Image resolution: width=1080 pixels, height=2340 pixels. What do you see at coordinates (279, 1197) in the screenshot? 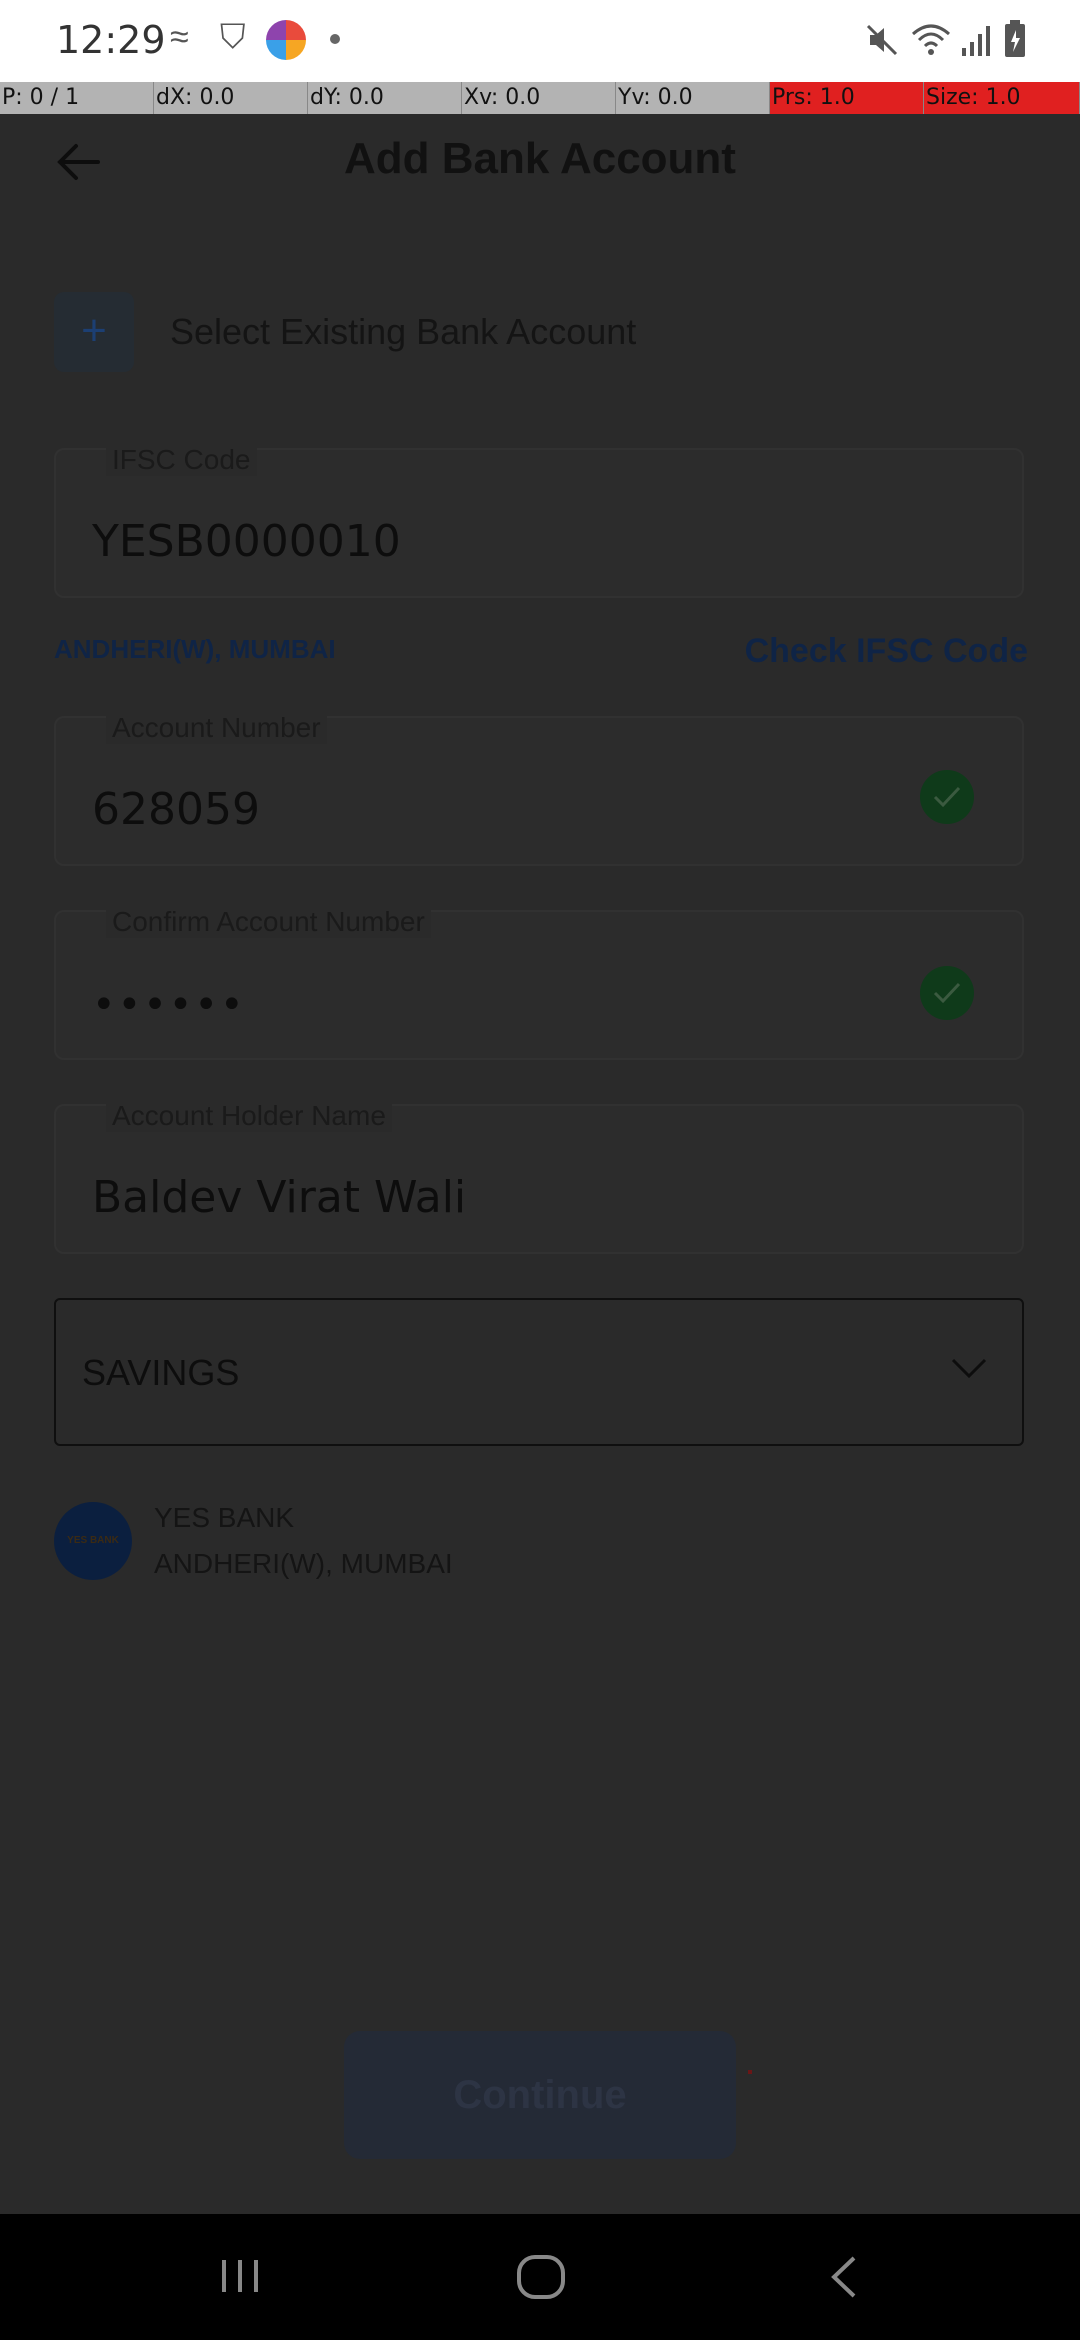
I see `account-holder-name-value: Baldev Virat Wali` at bounding box center [279, 1197].